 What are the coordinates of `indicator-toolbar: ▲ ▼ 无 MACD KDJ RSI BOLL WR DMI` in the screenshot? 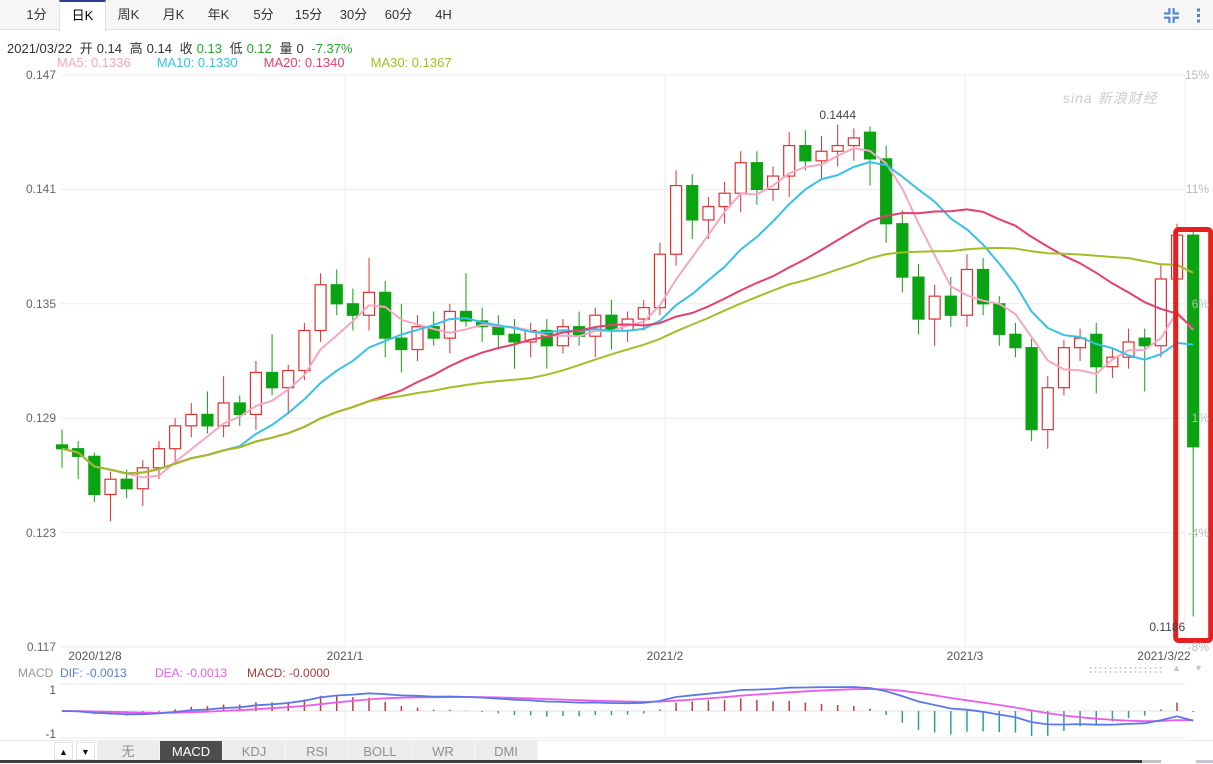 It's located at (606, 751).